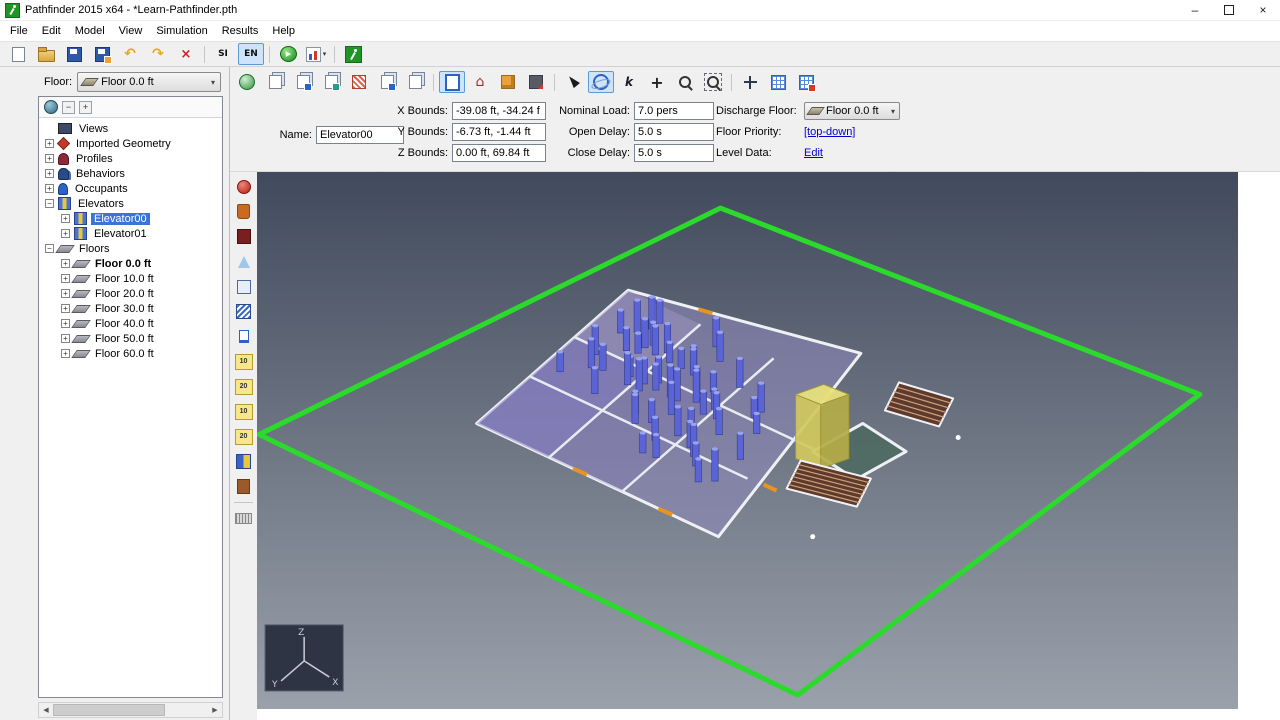  Describe the element at coordinates (499, 153) in the screenshot. I see `z-bounds-input` at that location.